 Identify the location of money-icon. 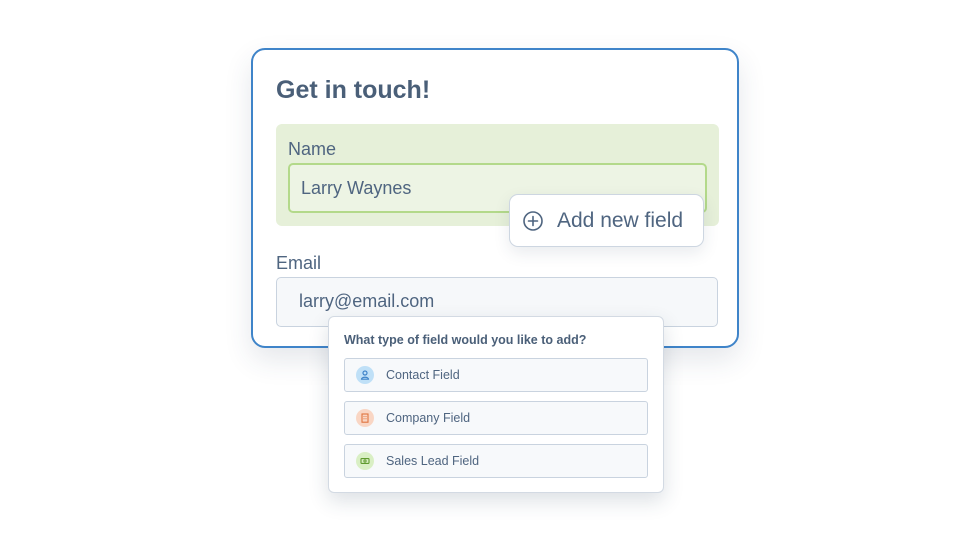
(365, 461).